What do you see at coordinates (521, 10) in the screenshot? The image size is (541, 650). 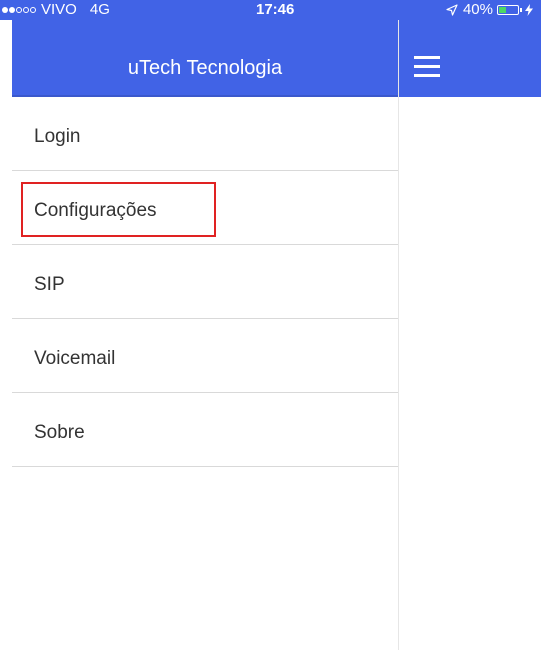 I see `battery-nub` at bounding box center [521, 10].